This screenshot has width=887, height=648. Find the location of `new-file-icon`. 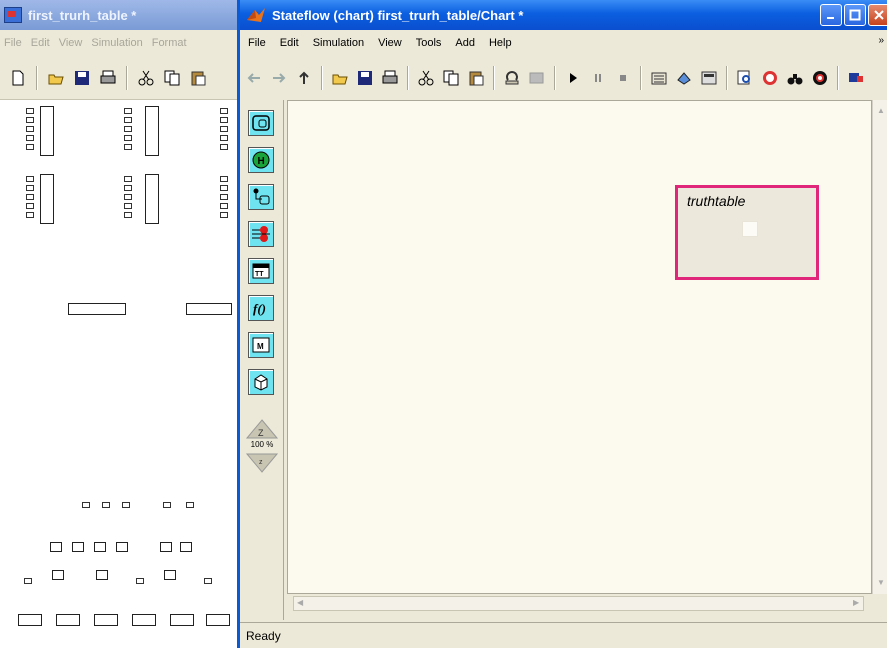

new-file-icon is located at coordinates (18, 78).